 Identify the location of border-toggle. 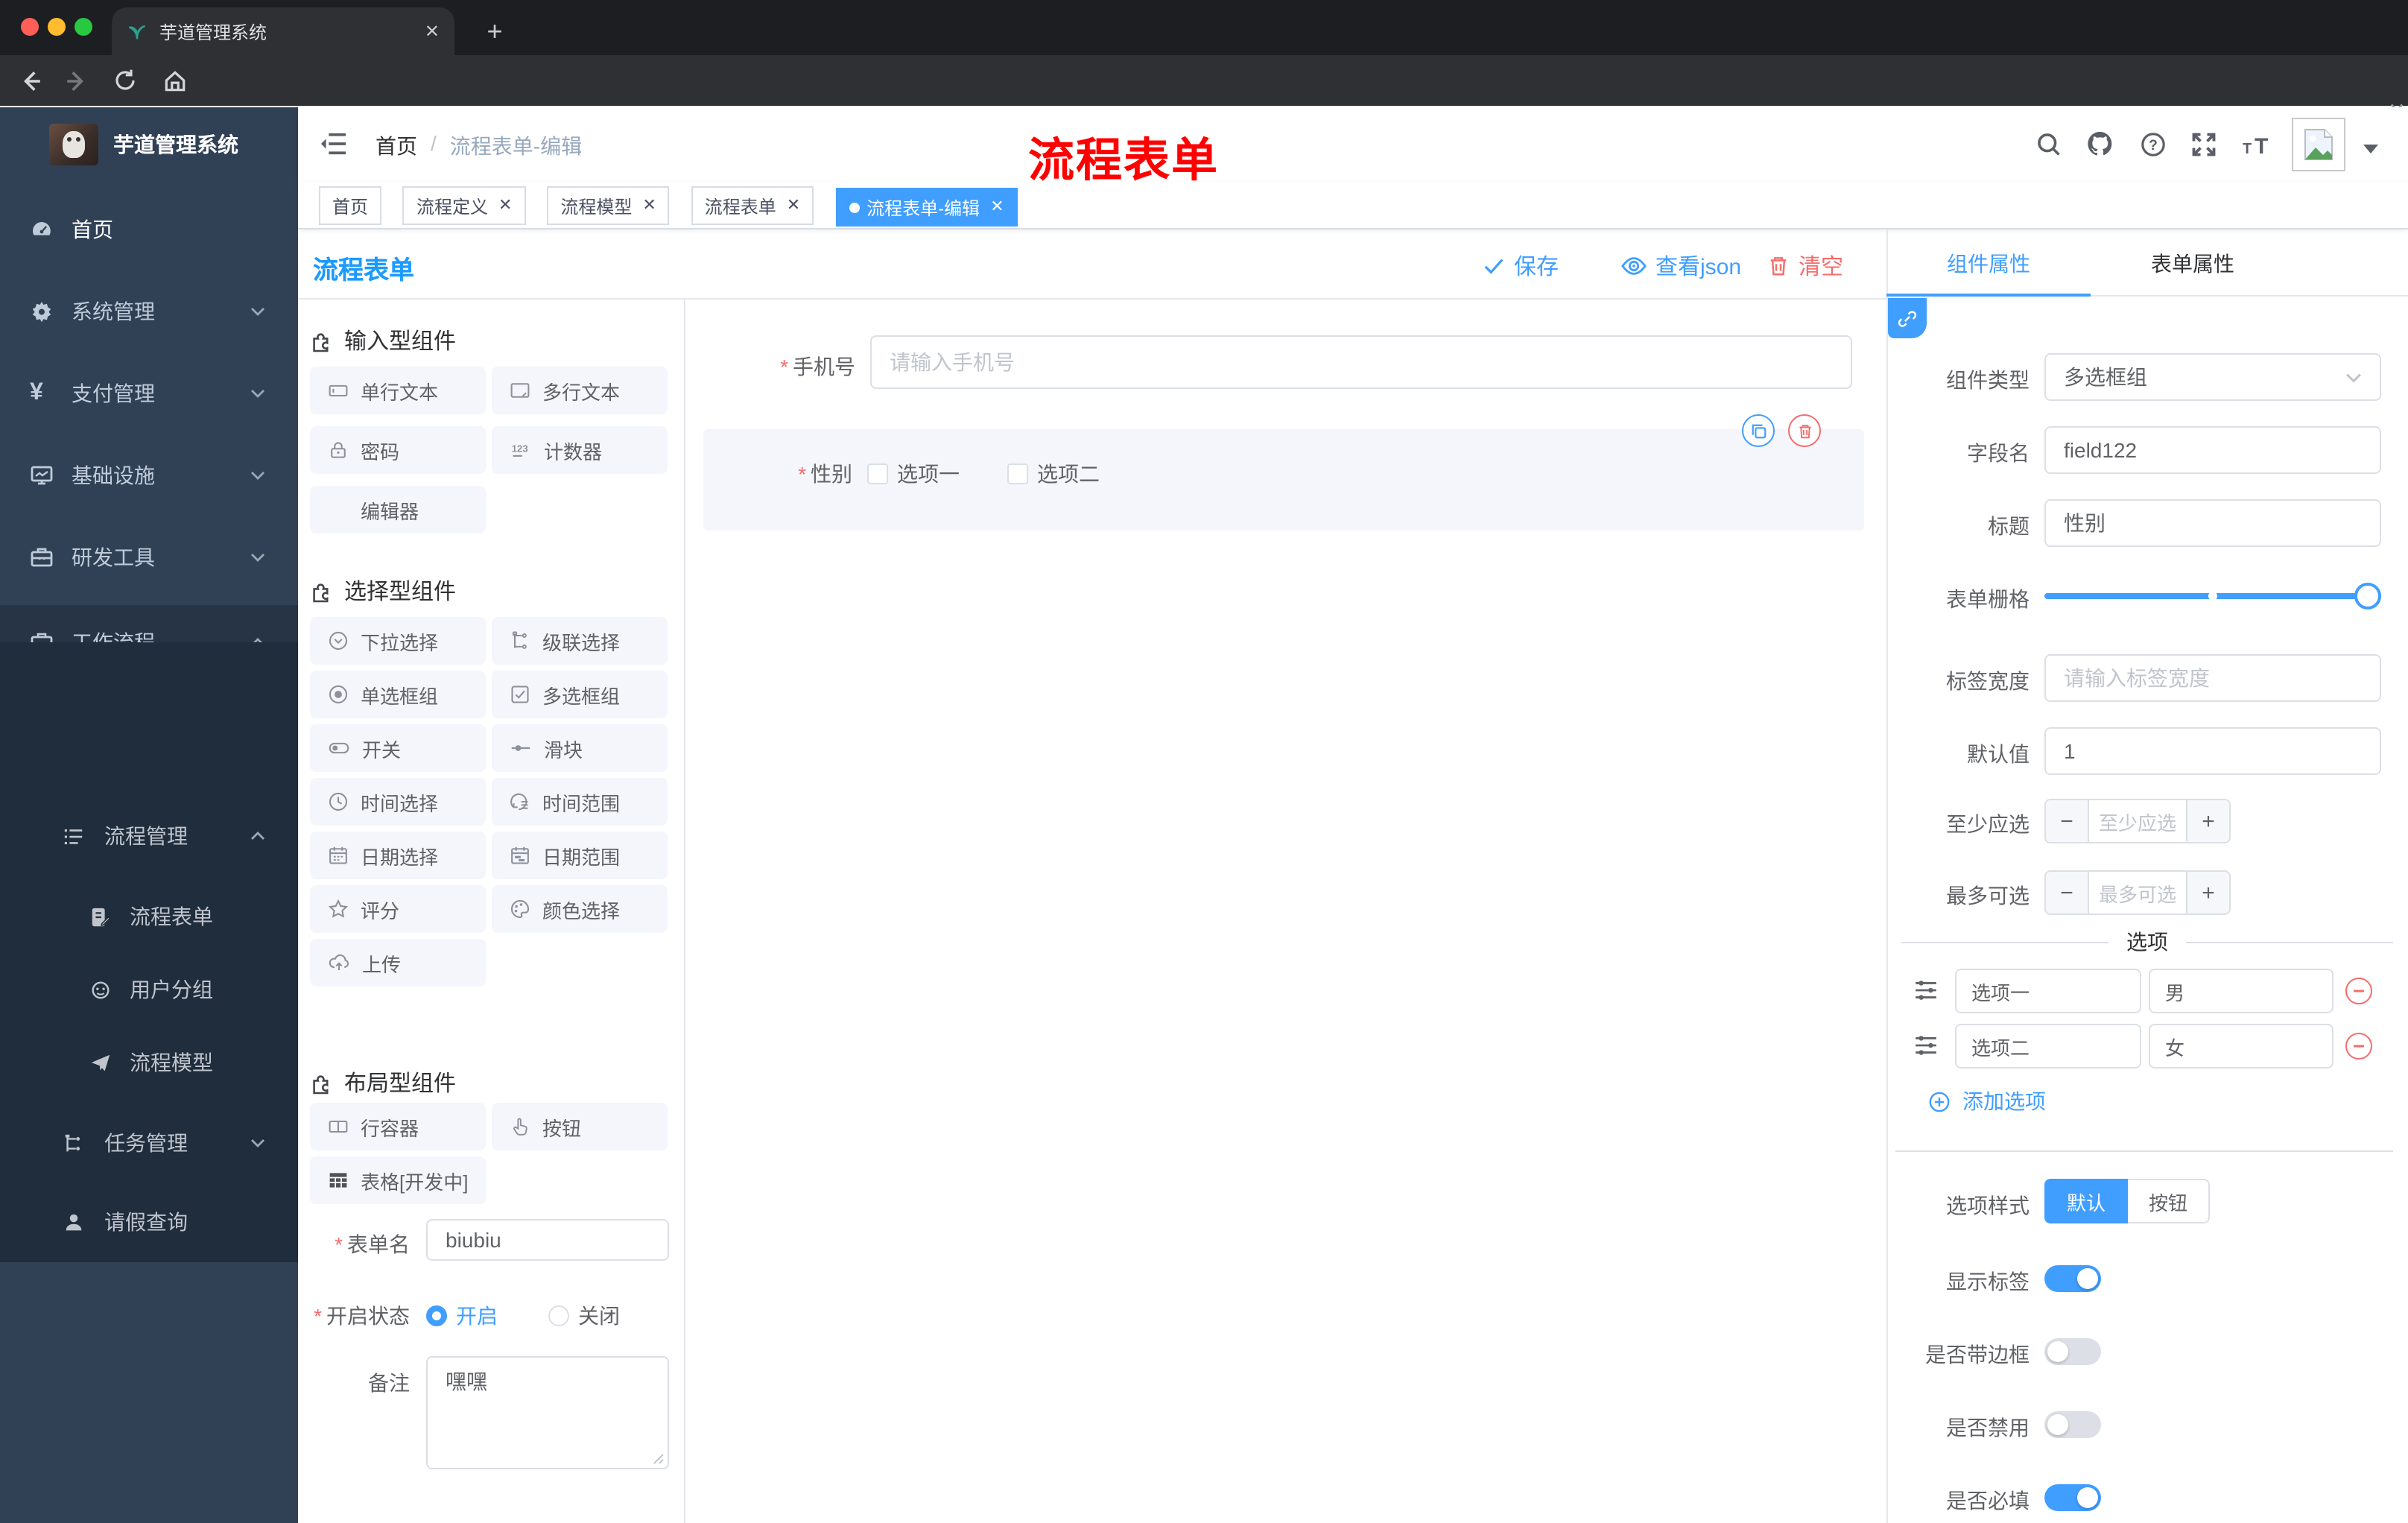
(2072, 1352).